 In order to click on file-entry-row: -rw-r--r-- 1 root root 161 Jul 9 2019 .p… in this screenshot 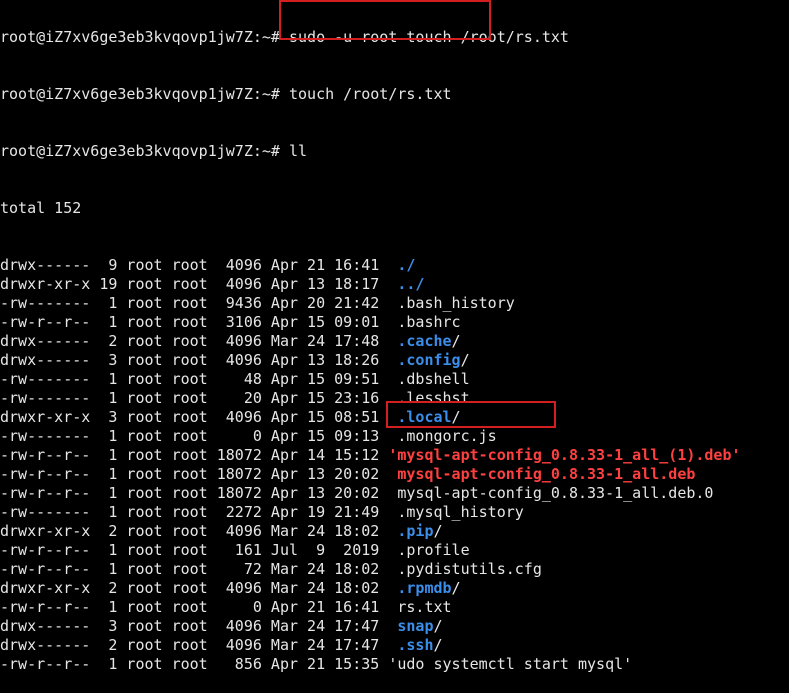, I will do `click(394, 550)`.